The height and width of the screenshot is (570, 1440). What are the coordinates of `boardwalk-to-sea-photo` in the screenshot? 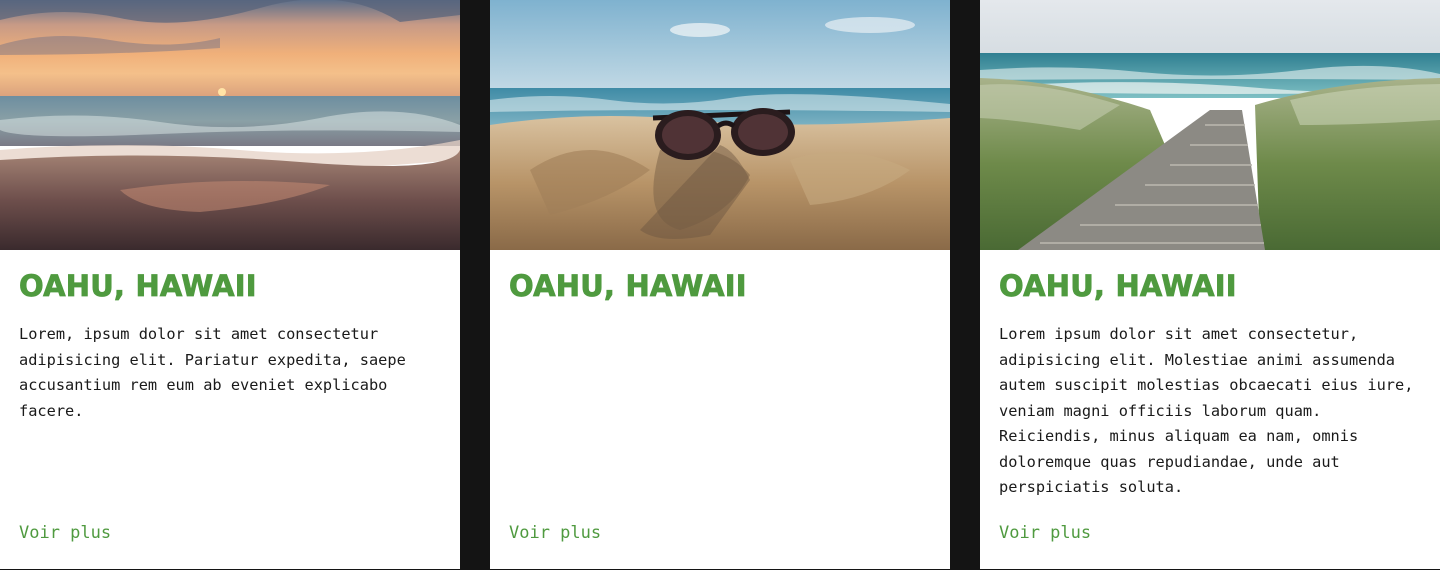 It's located at (1210, 125).